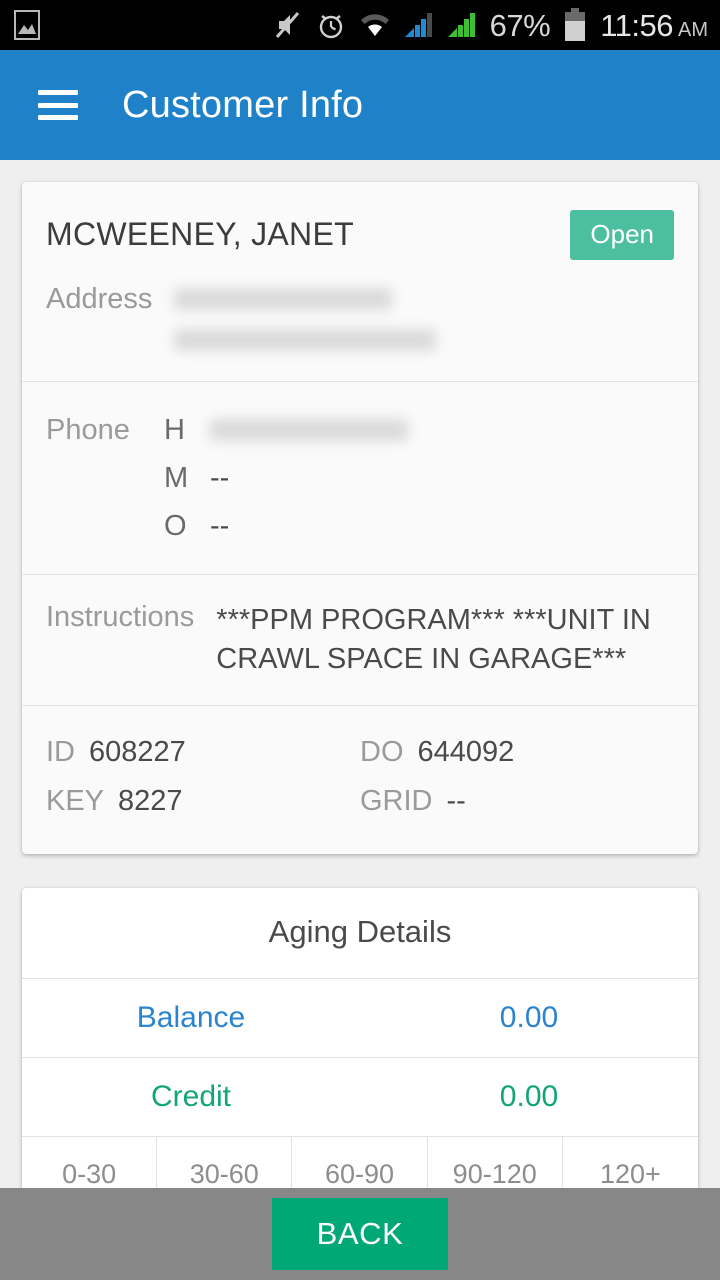 The image size is (720, 1280). I want to click on id-key: KEY, so click(75, 801).